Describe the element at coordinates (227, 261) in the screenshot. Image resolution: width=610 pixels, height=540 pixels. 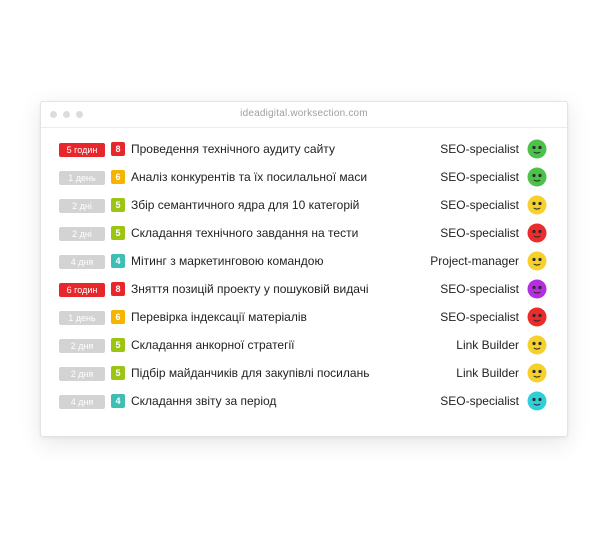
I see `task-title: Мітинг з маркетинговою командою` at that location.